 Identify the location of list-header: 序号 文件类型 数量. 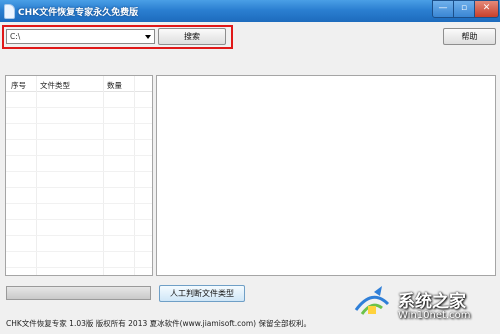
(79, 84).